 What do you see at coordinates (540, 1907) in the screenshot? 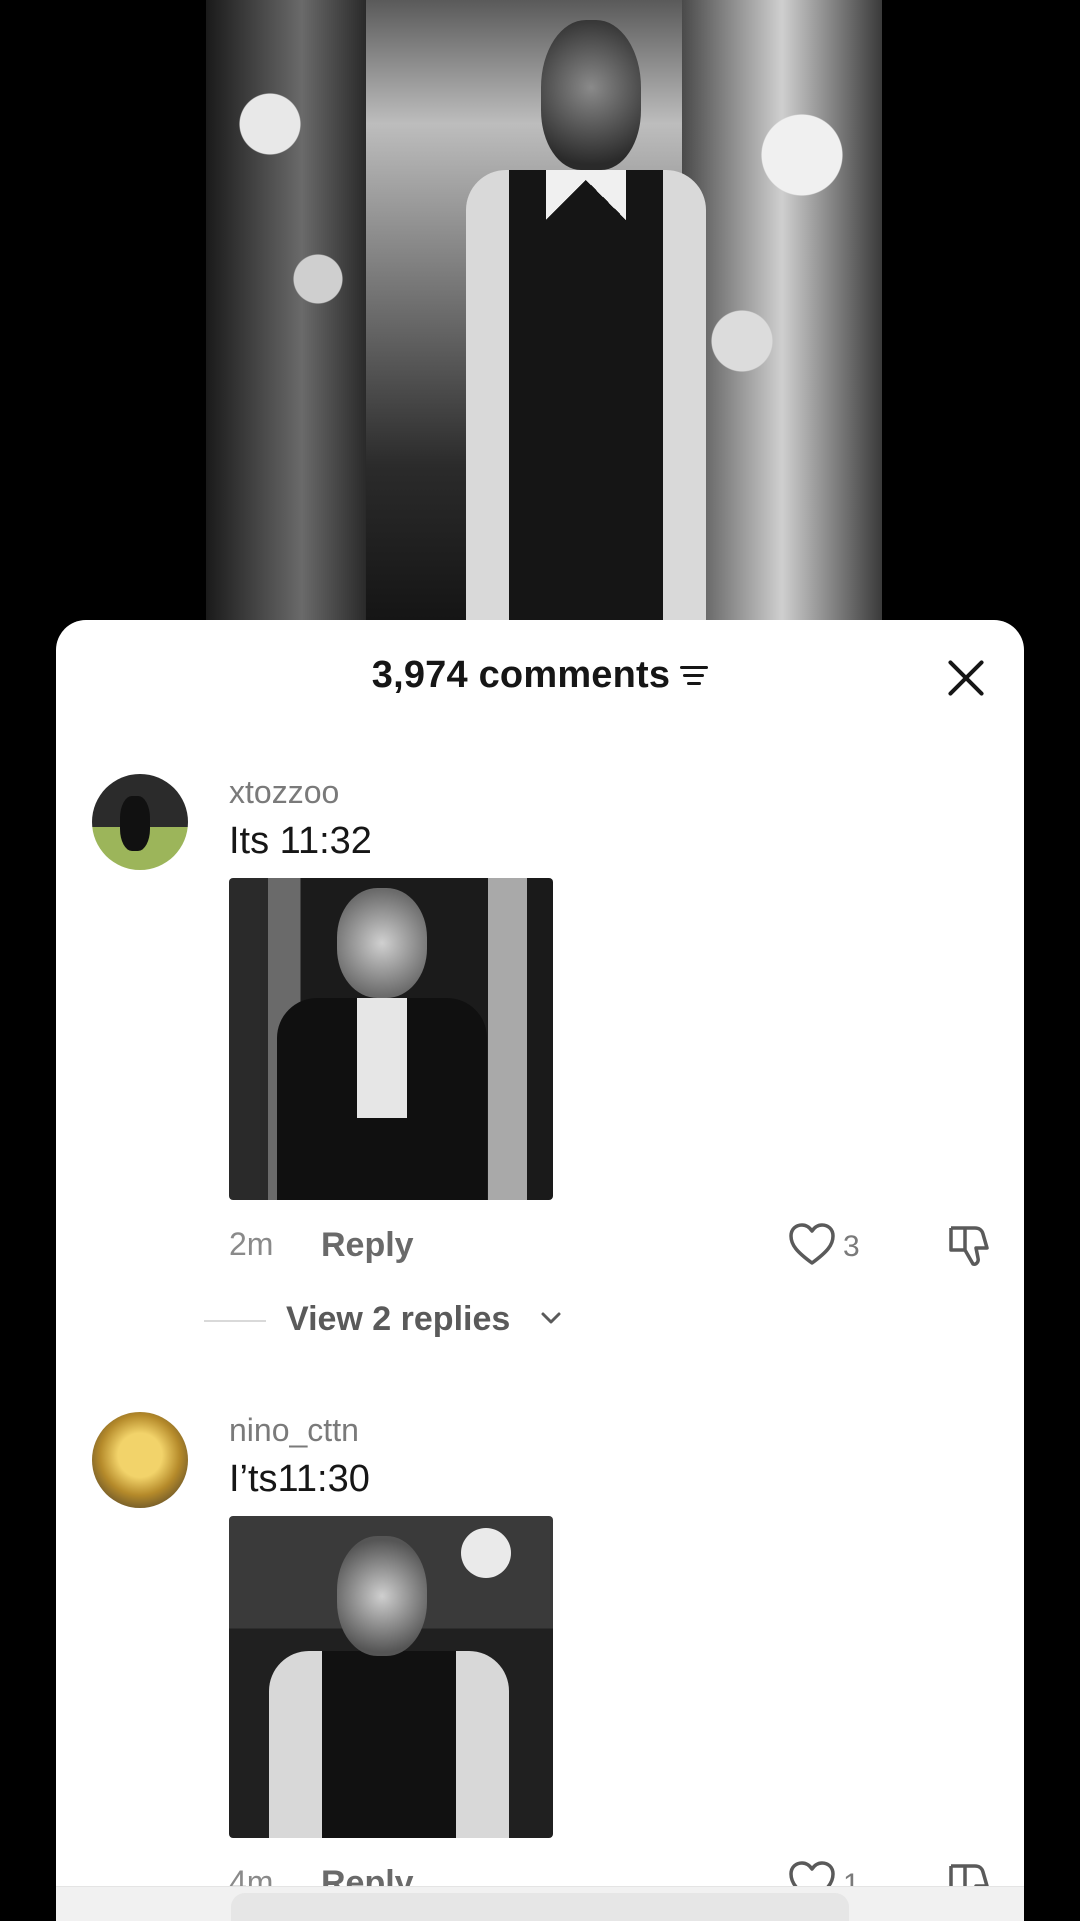
I see `comment-input-pill` at bounding box center [540, 1907].